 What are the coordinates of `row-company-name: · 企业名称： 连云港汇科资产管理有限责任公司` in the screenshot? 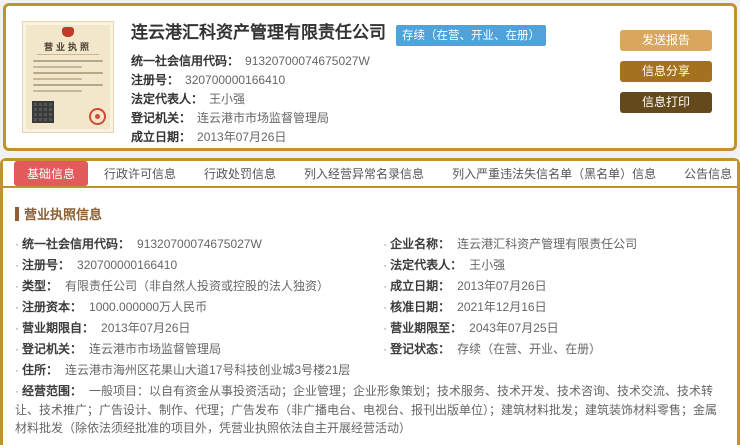 It's located at (510, 244).